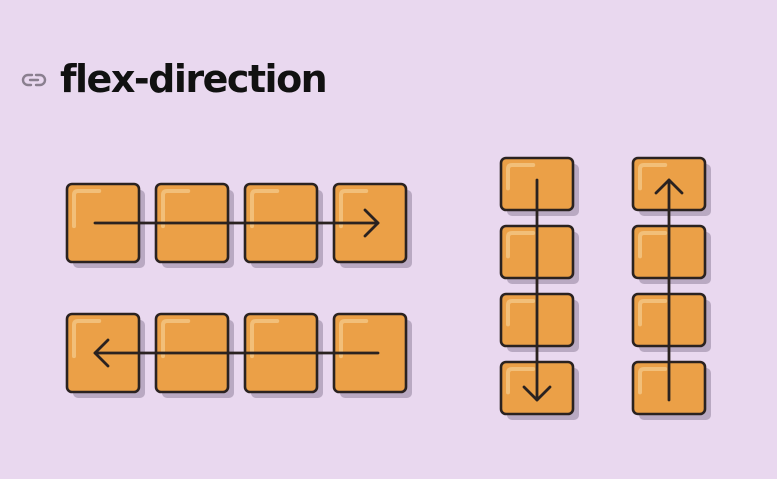 This screenshot has height=479, width=777. Describe the element at coordinates (238, 225) in the screenshot. I see `diagram-row` at that location.